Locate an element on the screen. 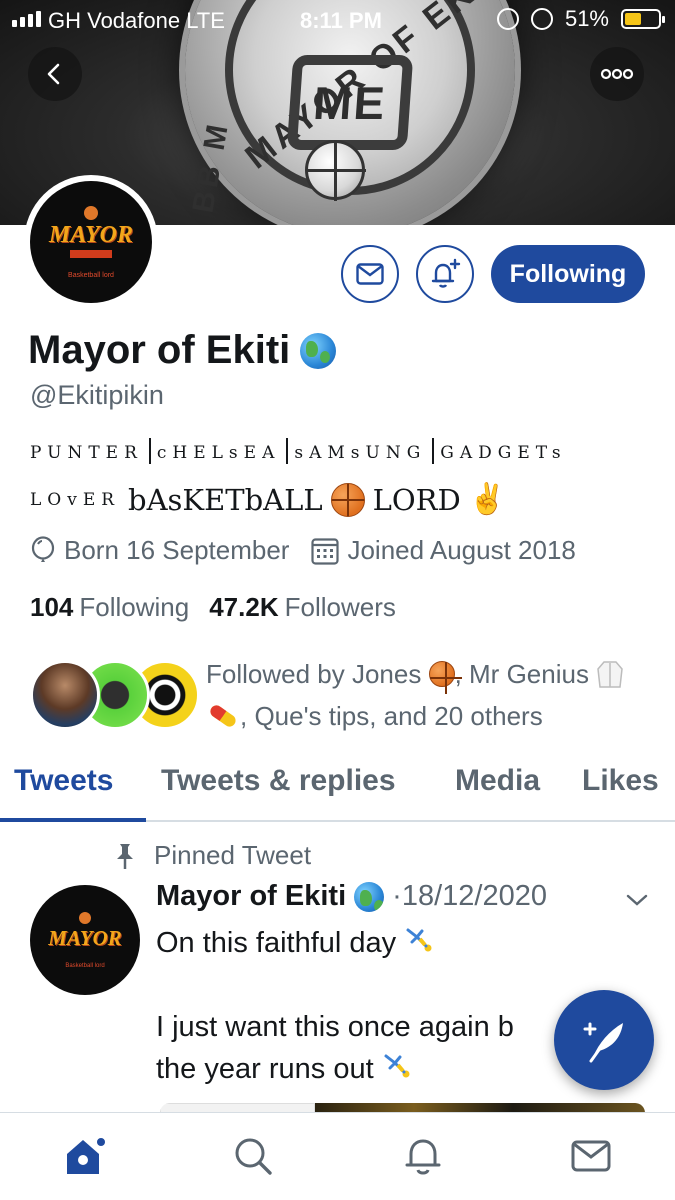  feather-plus-icon is located at coordinates (603, 1042).